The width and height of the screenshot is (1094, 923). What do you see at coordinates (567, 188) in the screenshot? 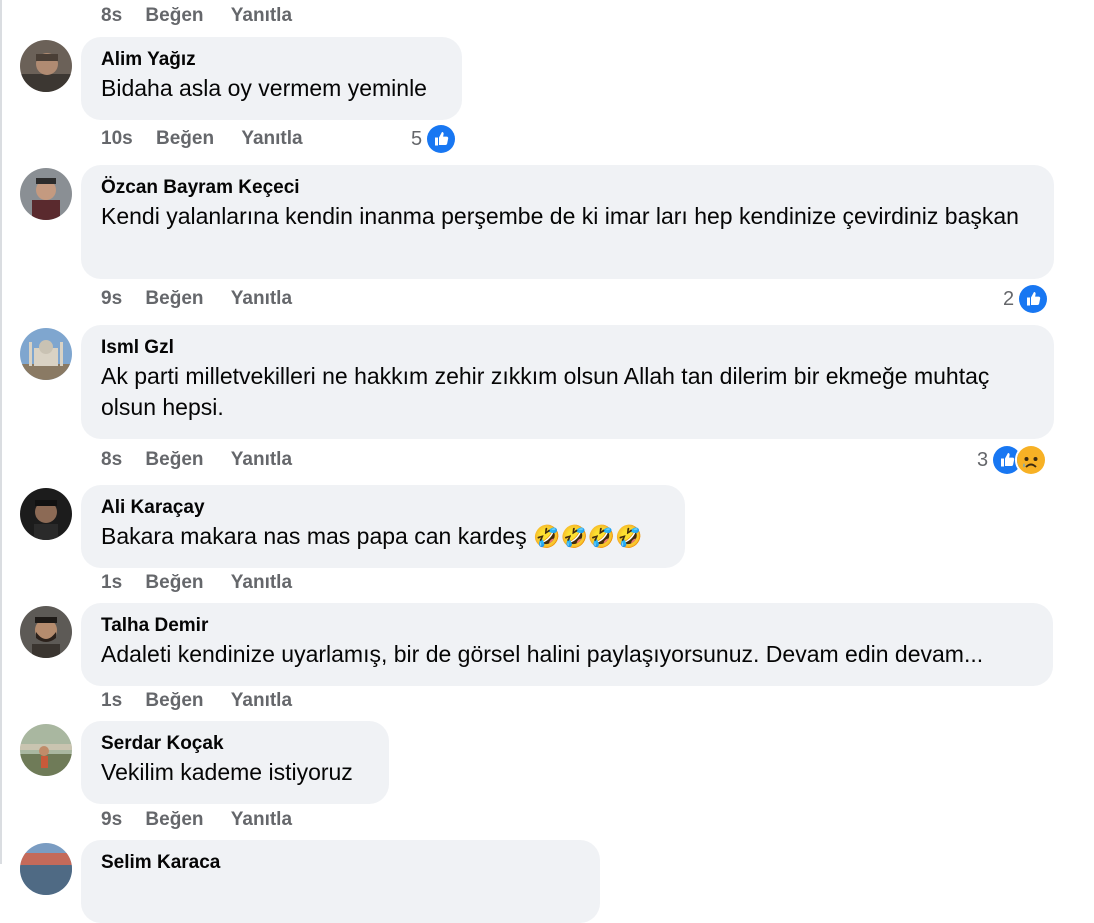
I see `comment-author: Özcan Bayram Keçeci` at bounding box center [567, 188].